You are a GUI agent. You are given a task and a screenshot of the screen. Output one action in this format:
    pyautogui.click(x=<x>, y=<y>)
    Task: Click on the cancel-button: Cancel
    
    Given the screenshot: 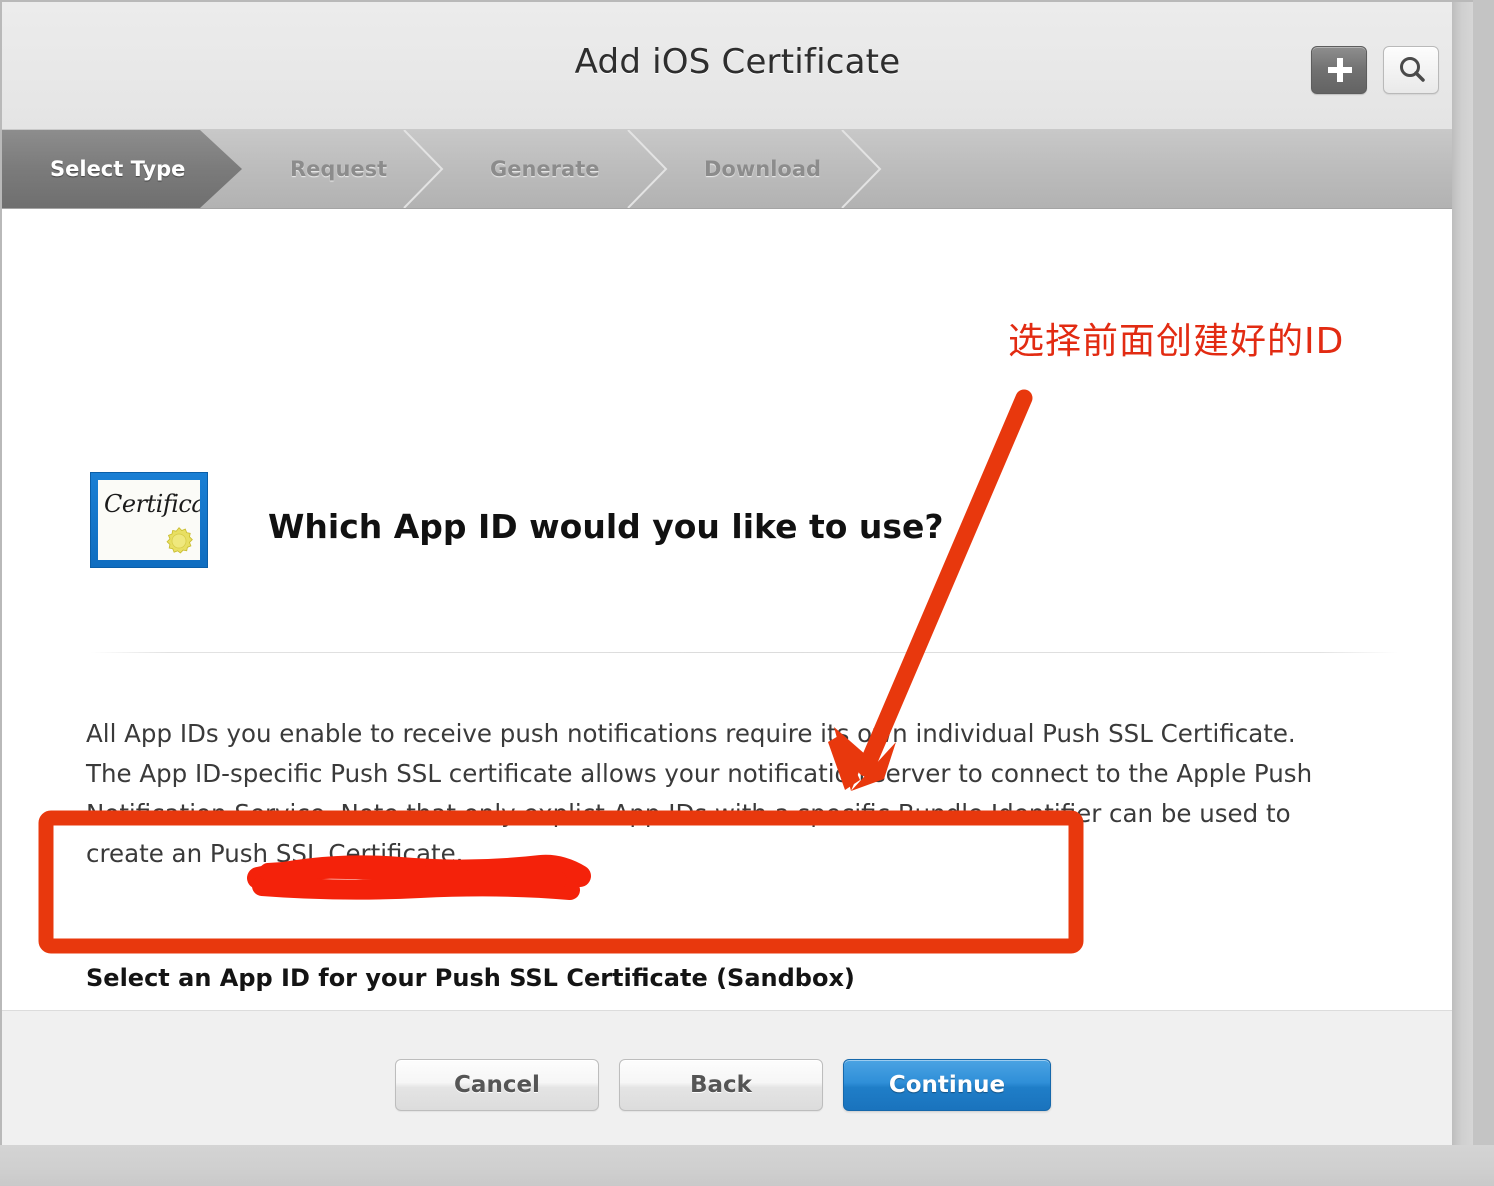 What is the action you would take?
    pyautogui.click(x=497, y=1085)
    